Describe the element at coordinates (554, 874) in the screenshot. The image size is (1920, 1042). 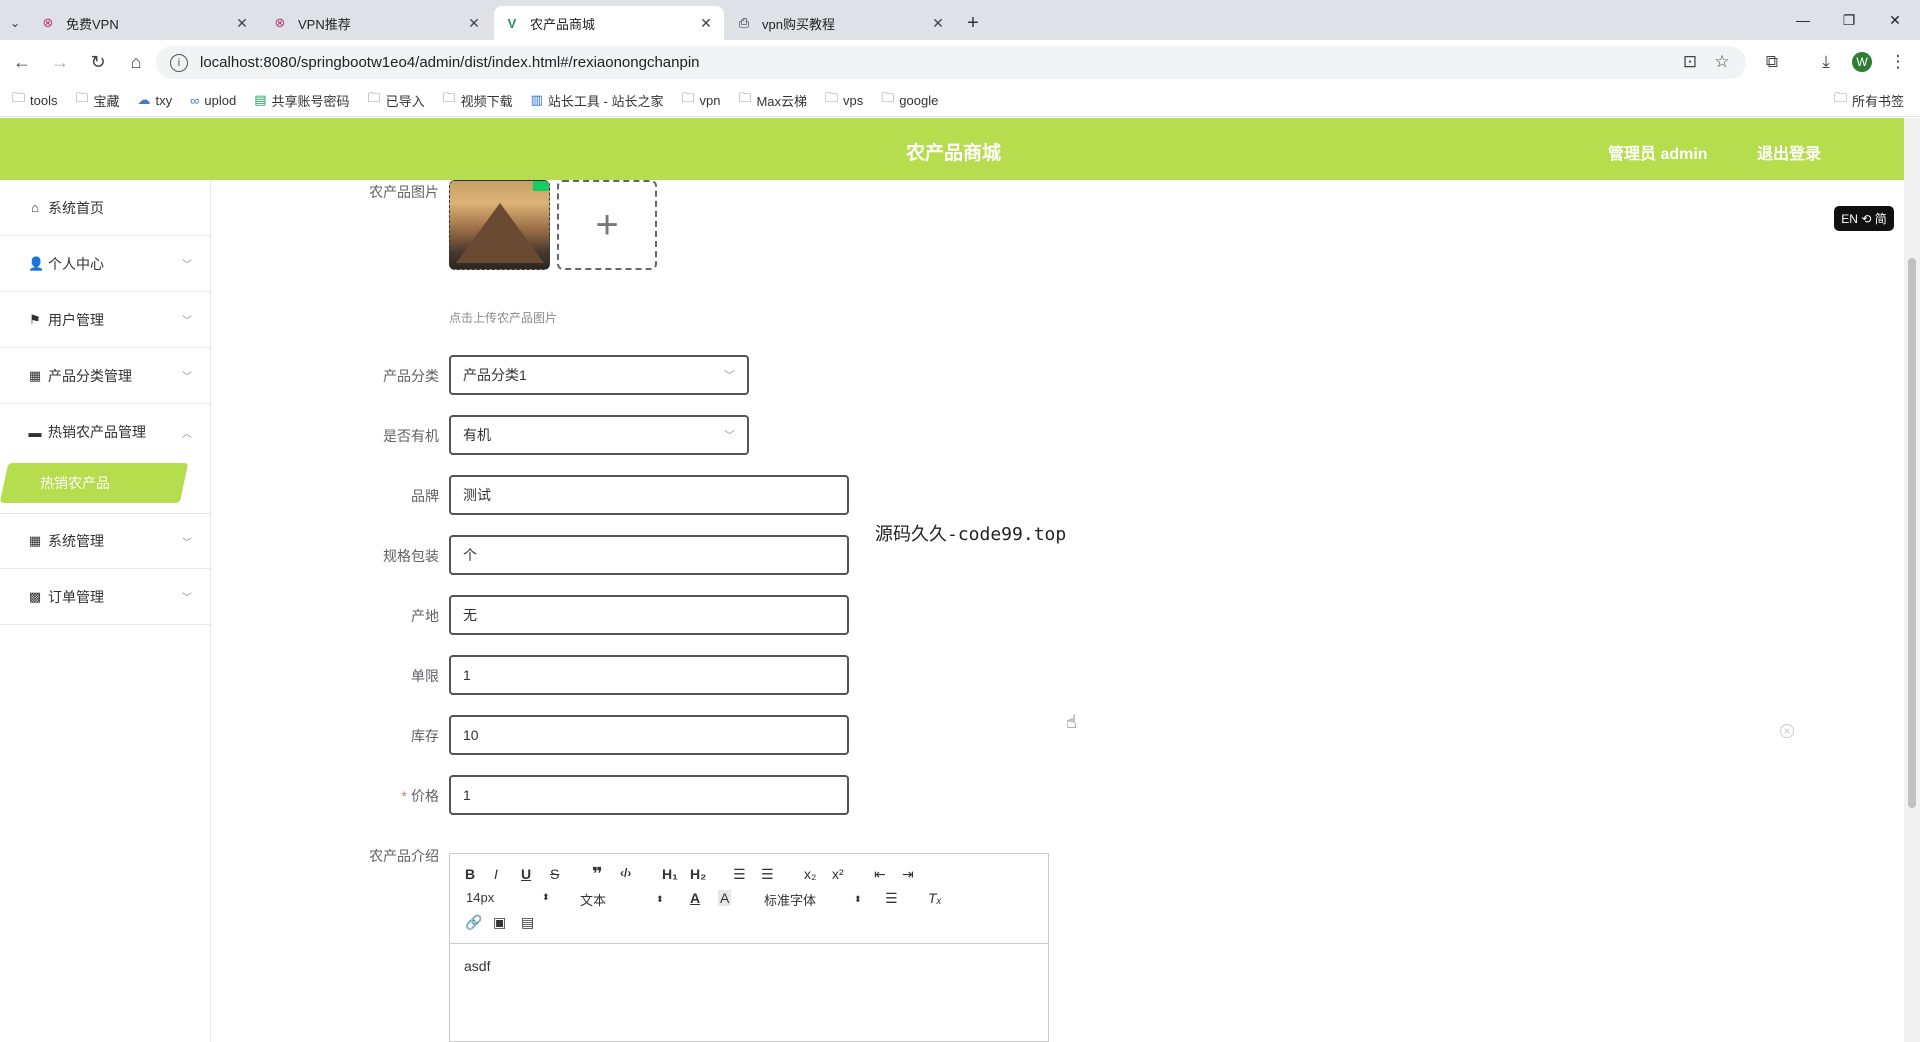
I see `strike-icon: S` at that location.